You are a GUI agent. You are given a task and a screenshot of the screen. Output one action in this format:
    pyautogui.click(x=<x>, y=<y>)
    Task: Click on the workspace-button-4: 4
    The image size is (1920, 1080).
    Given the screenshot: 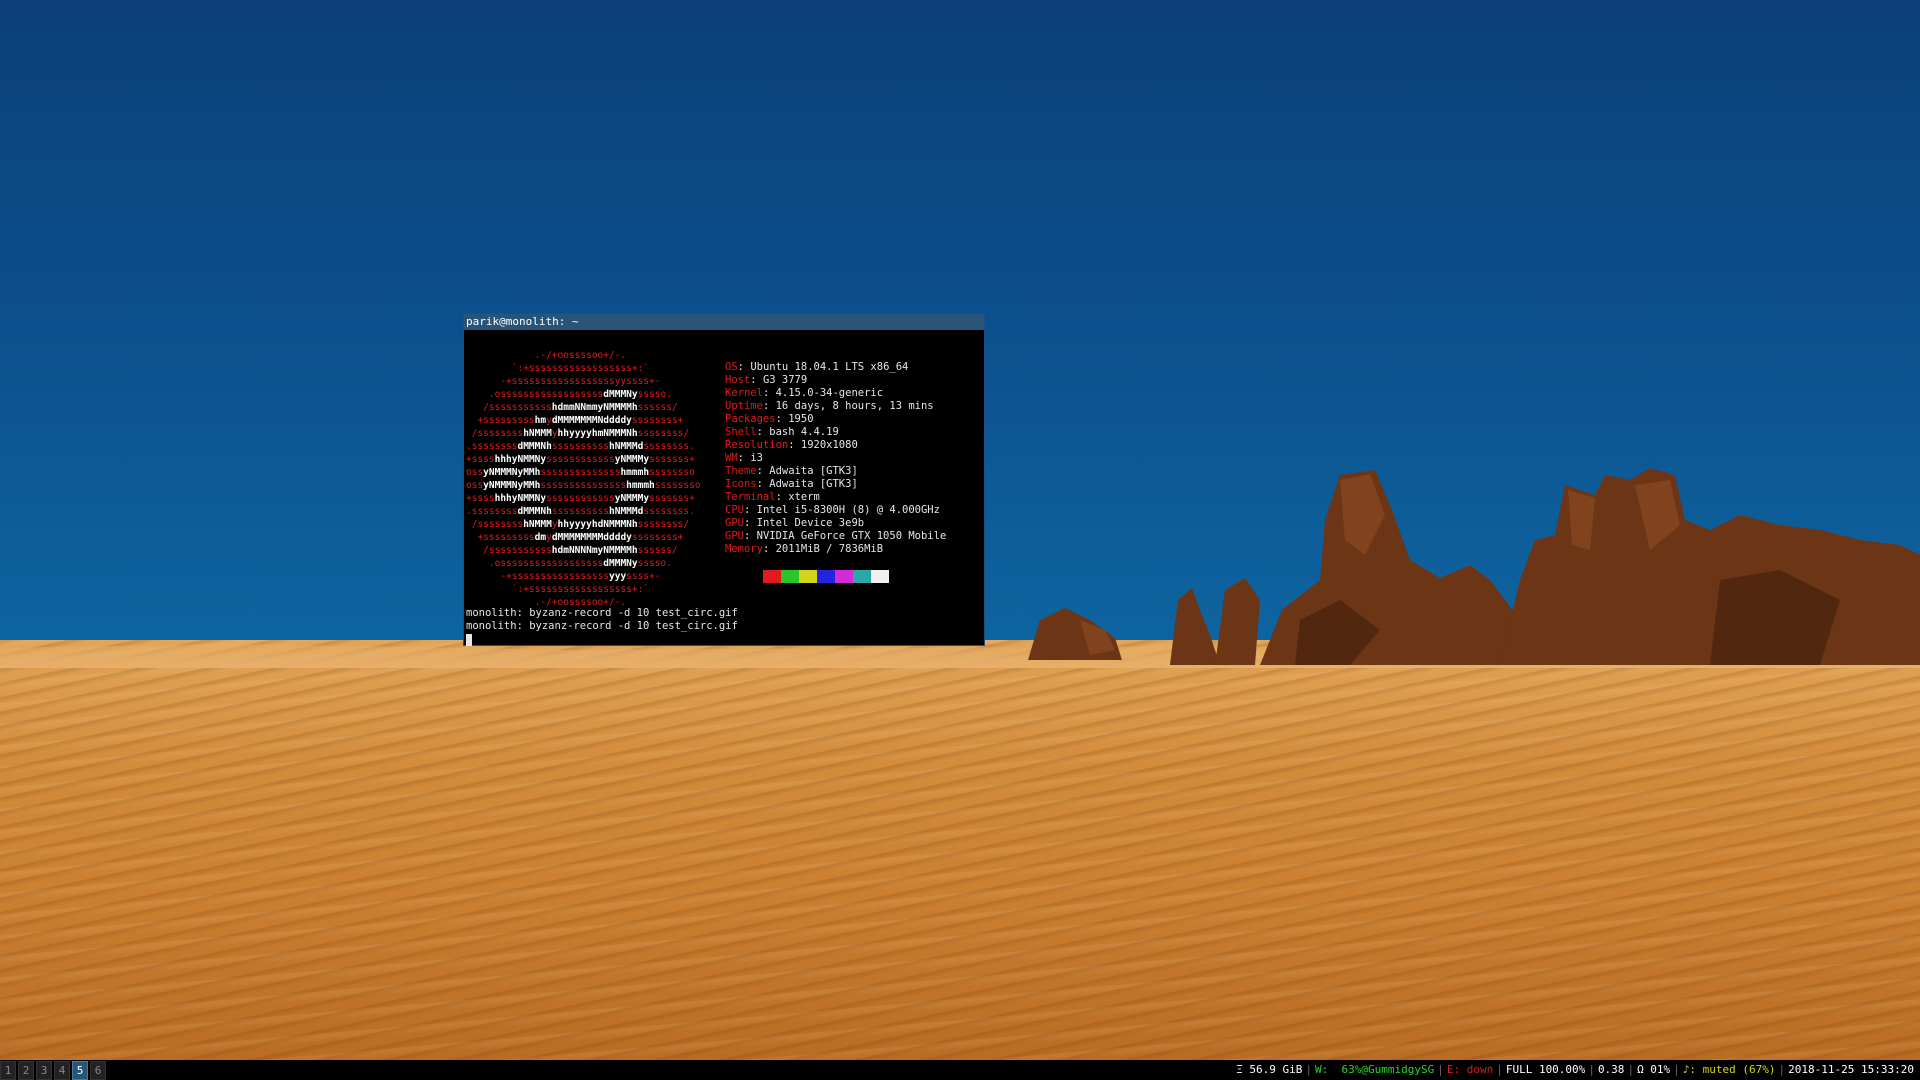 What is the action you would take?
    pyautogui.click(x=62, y=1070)
    